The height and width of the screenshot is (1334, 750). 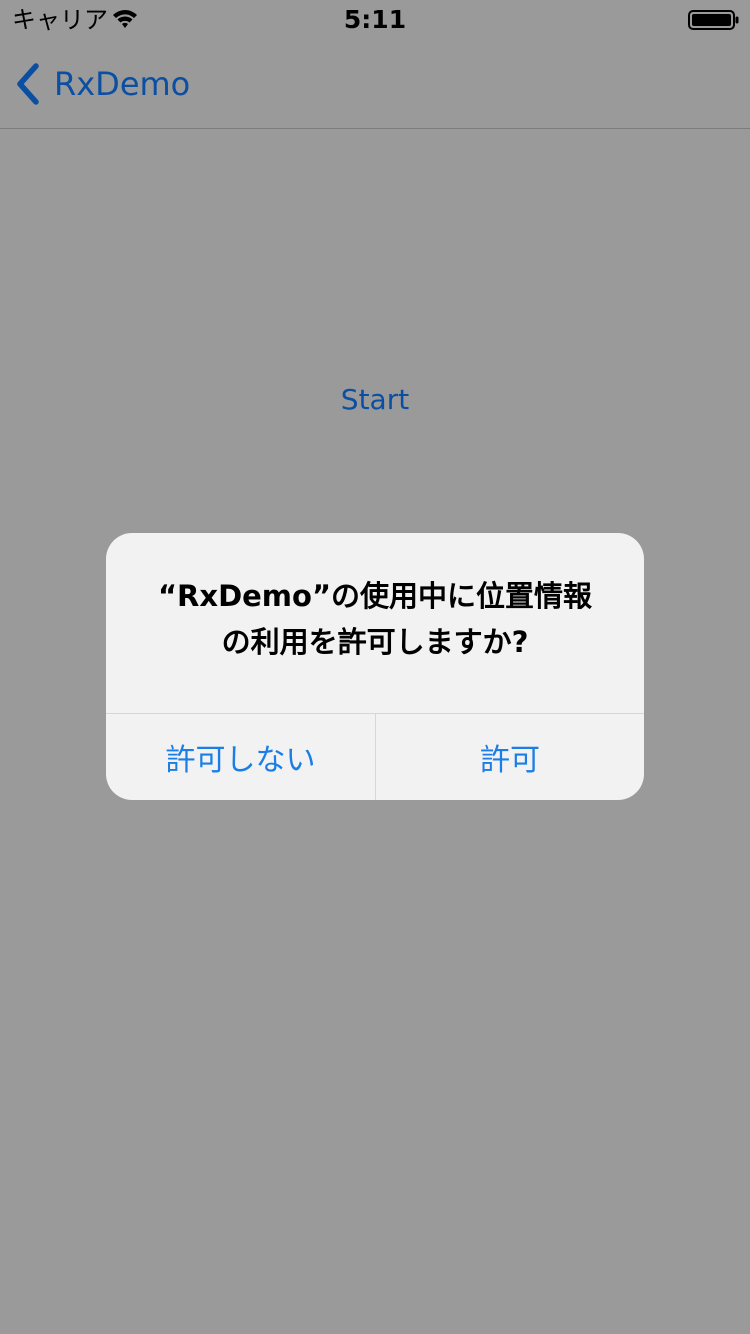 What do you see at coordinates (375, 666) in the screenshot?
I see `location-permission-alert: “RxDemo”の使用中に位置情報 の利用を許可しますか? 許可しない 許可` at bounding box center [375, 666].